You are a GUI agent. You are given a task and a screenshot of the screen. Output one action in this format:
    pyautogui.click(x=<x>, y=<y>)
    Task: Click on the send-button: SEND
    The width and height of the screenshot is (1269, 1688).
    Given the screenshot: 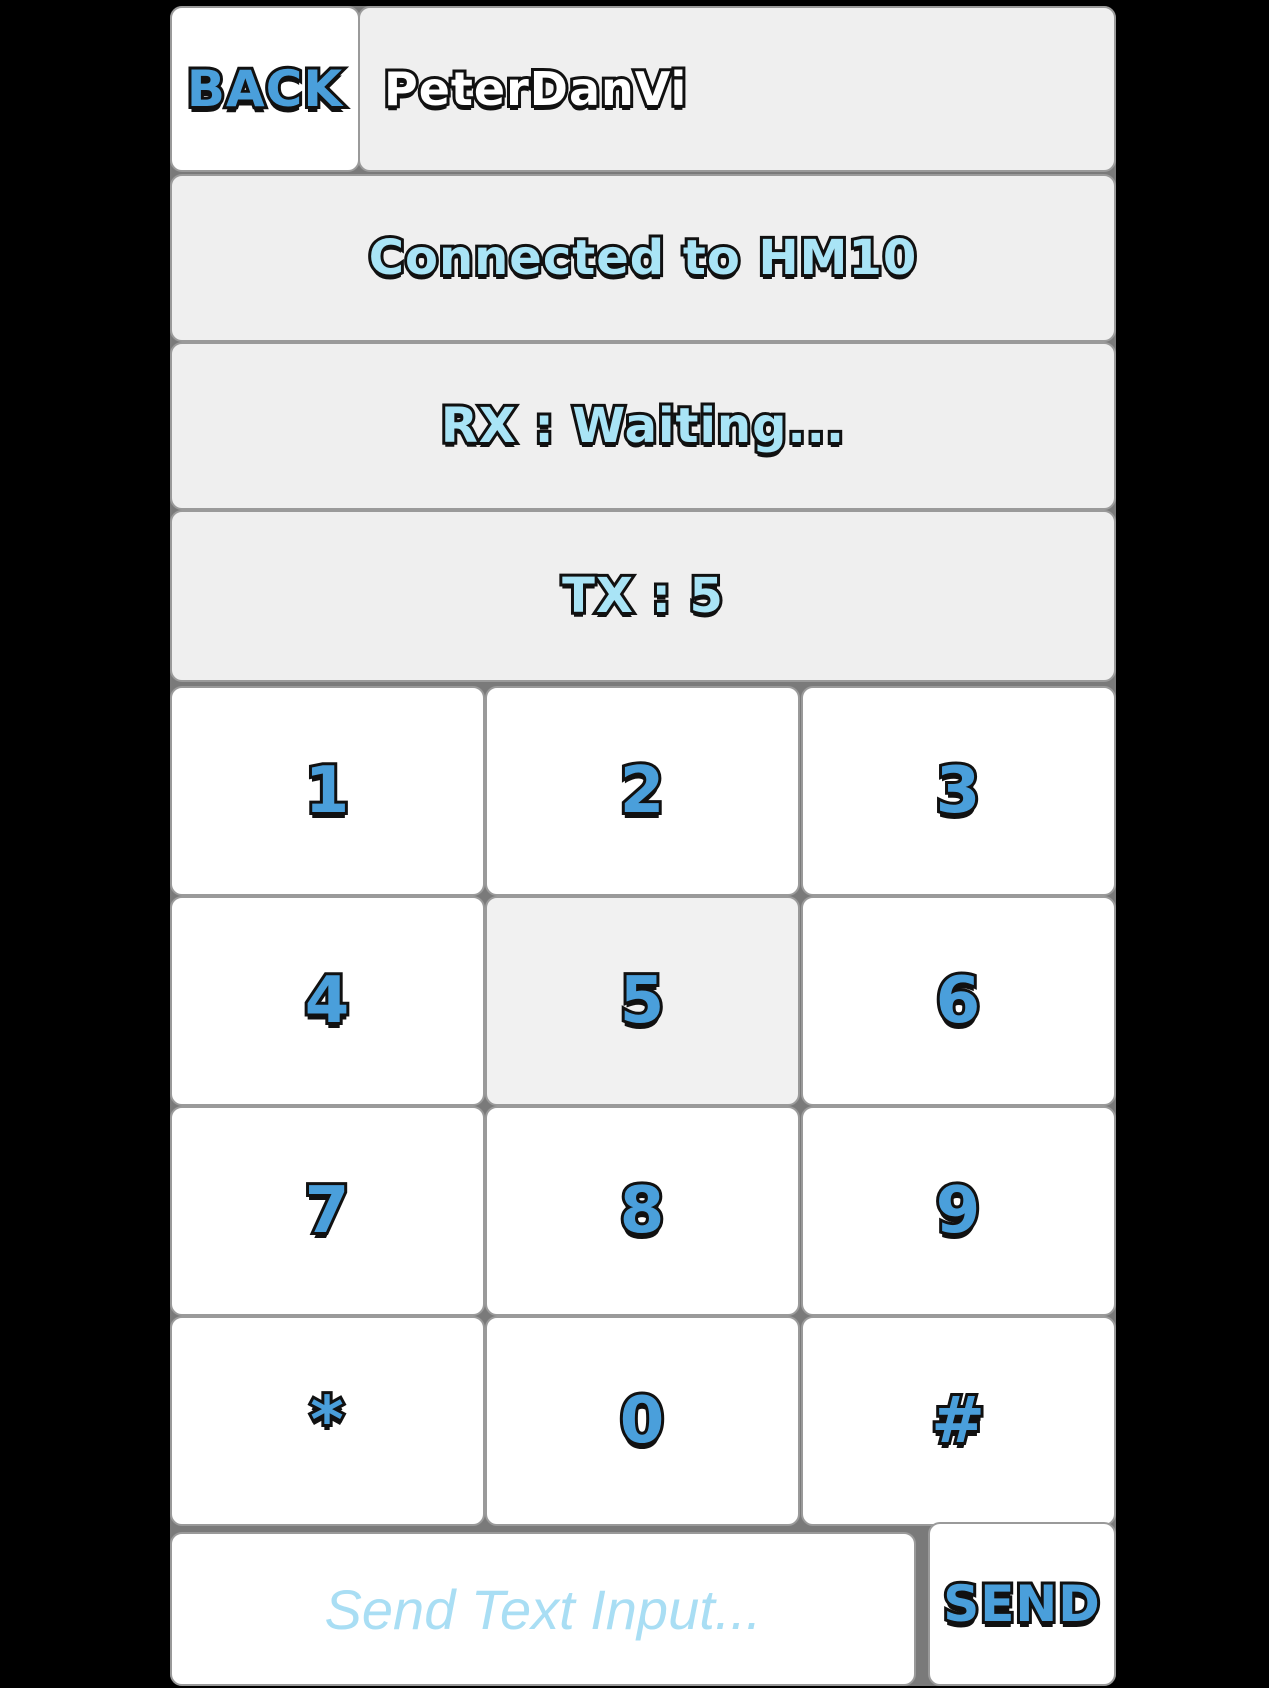 What is the action you would take?
    pyautogui.click(x=1022, y=1604)
    